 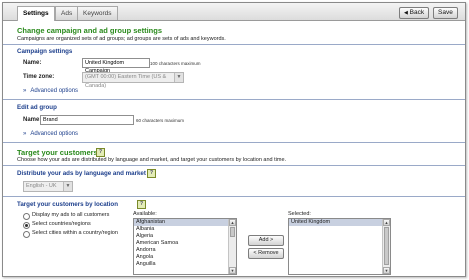 I want to click on ad-group-name-input: Brand, so click(x=87, y=120).